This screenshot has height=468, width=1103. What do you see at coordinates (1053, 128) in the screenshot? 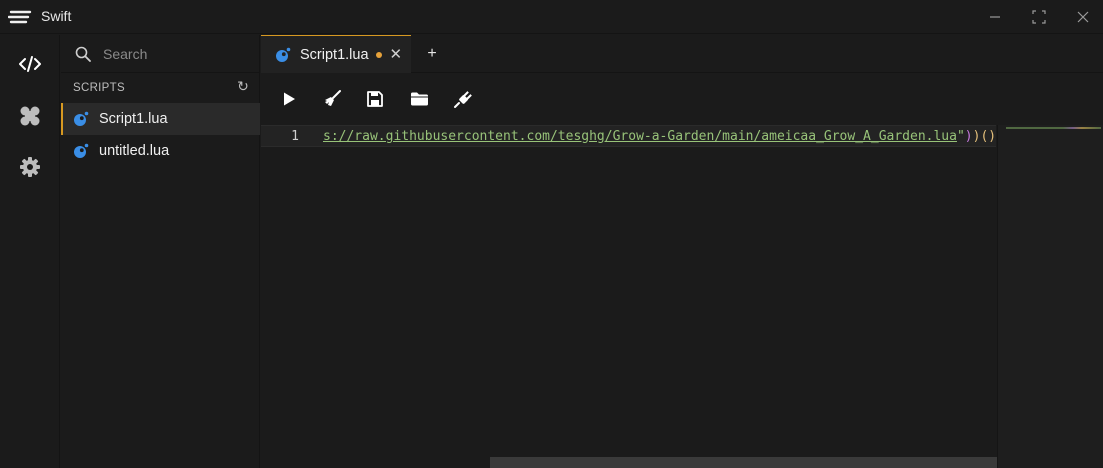
I see `minimap-line` at bounding box center [1053, 128].